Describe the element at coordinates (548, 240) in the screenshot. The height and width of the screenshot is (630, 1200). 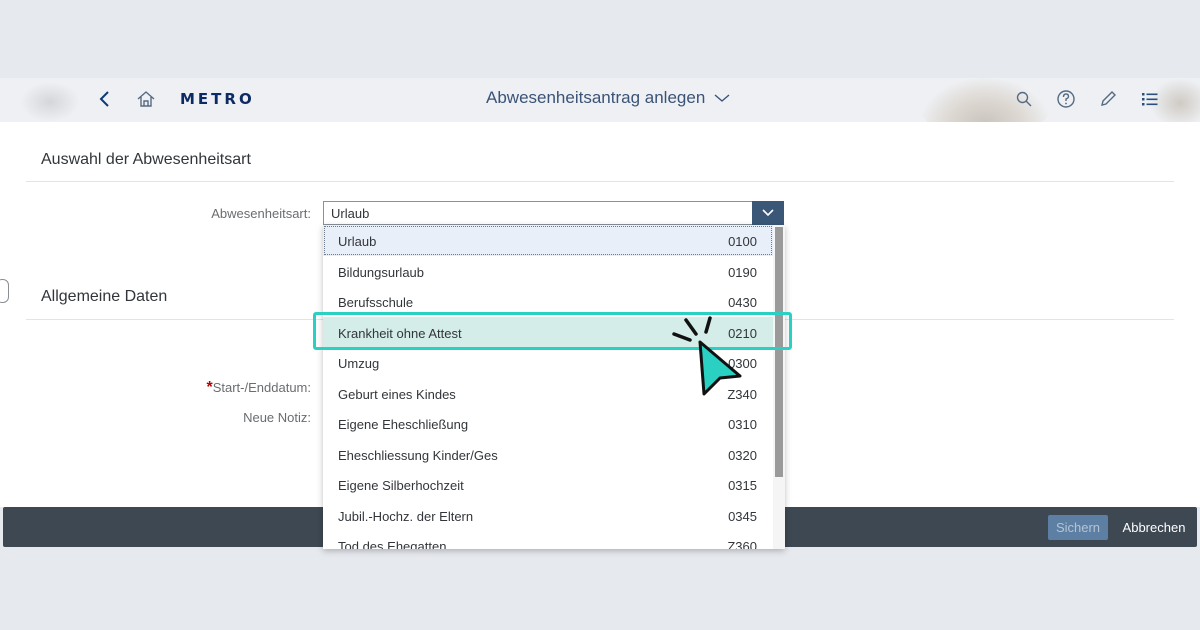
I see `list-item: Urlaub 0100` at that location.